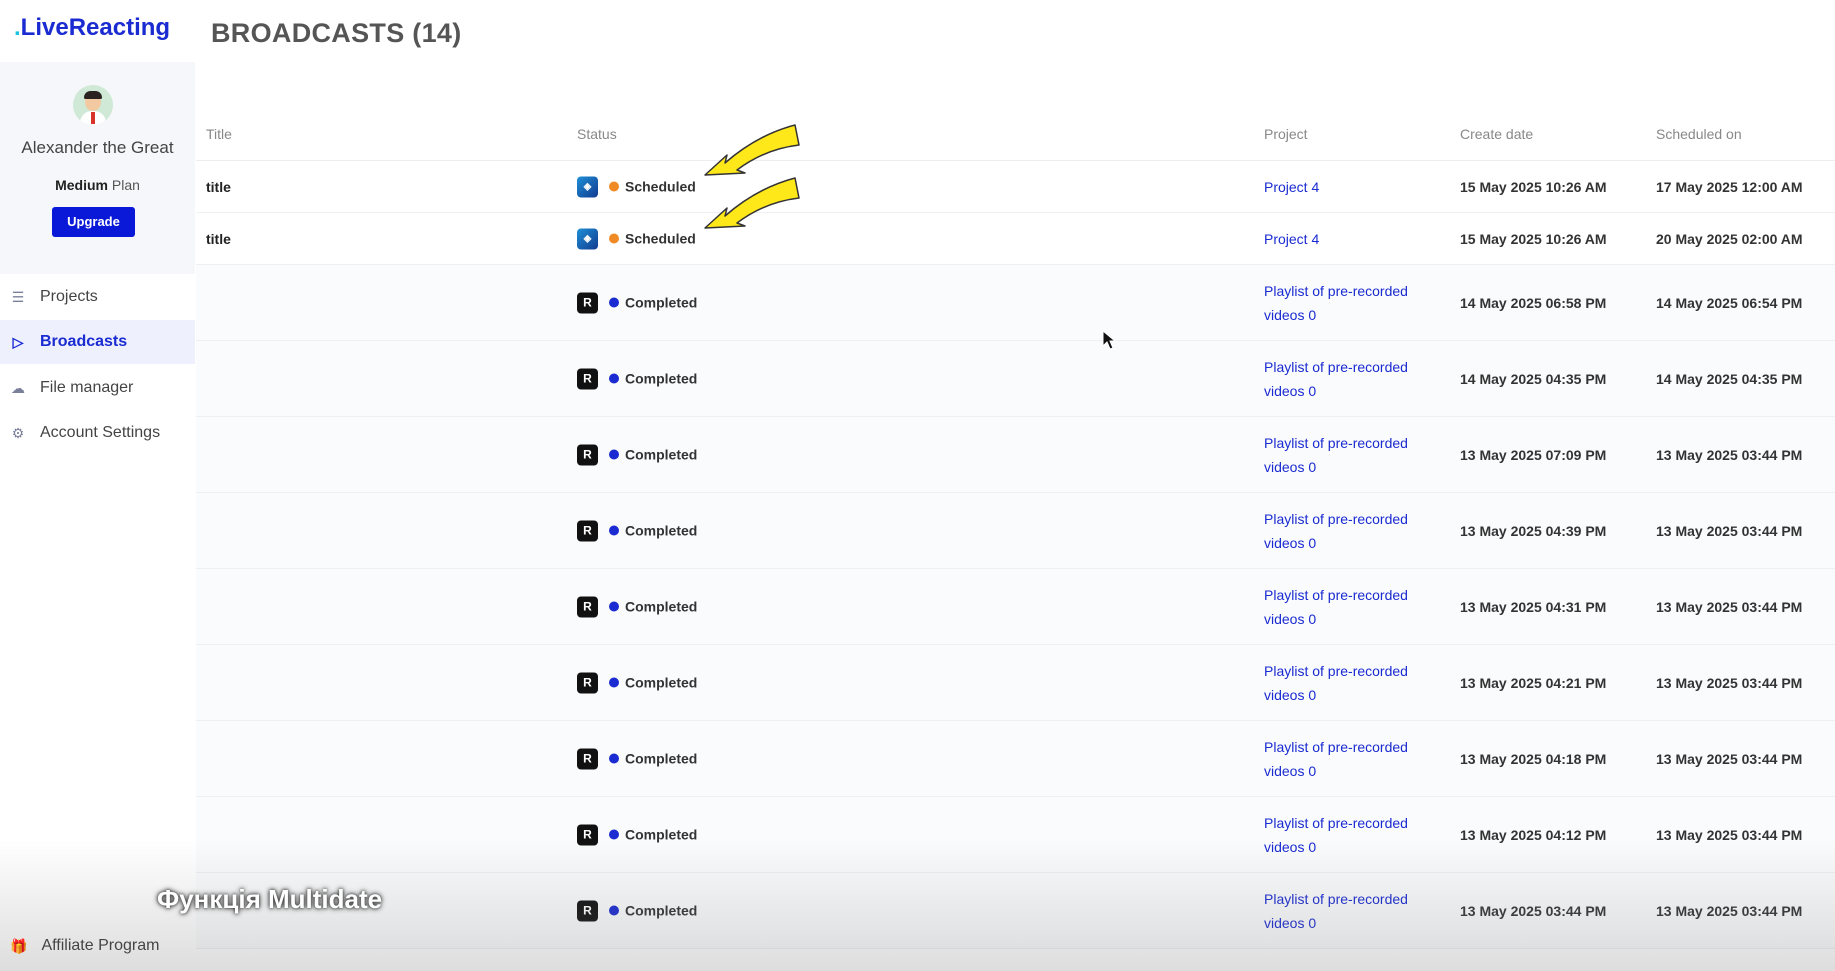 The height and width of the screenshot is (971, 1835). I want to click on sidebar-item-affiliate-program: 🎁 Affiliate Program, so click(97, 946).